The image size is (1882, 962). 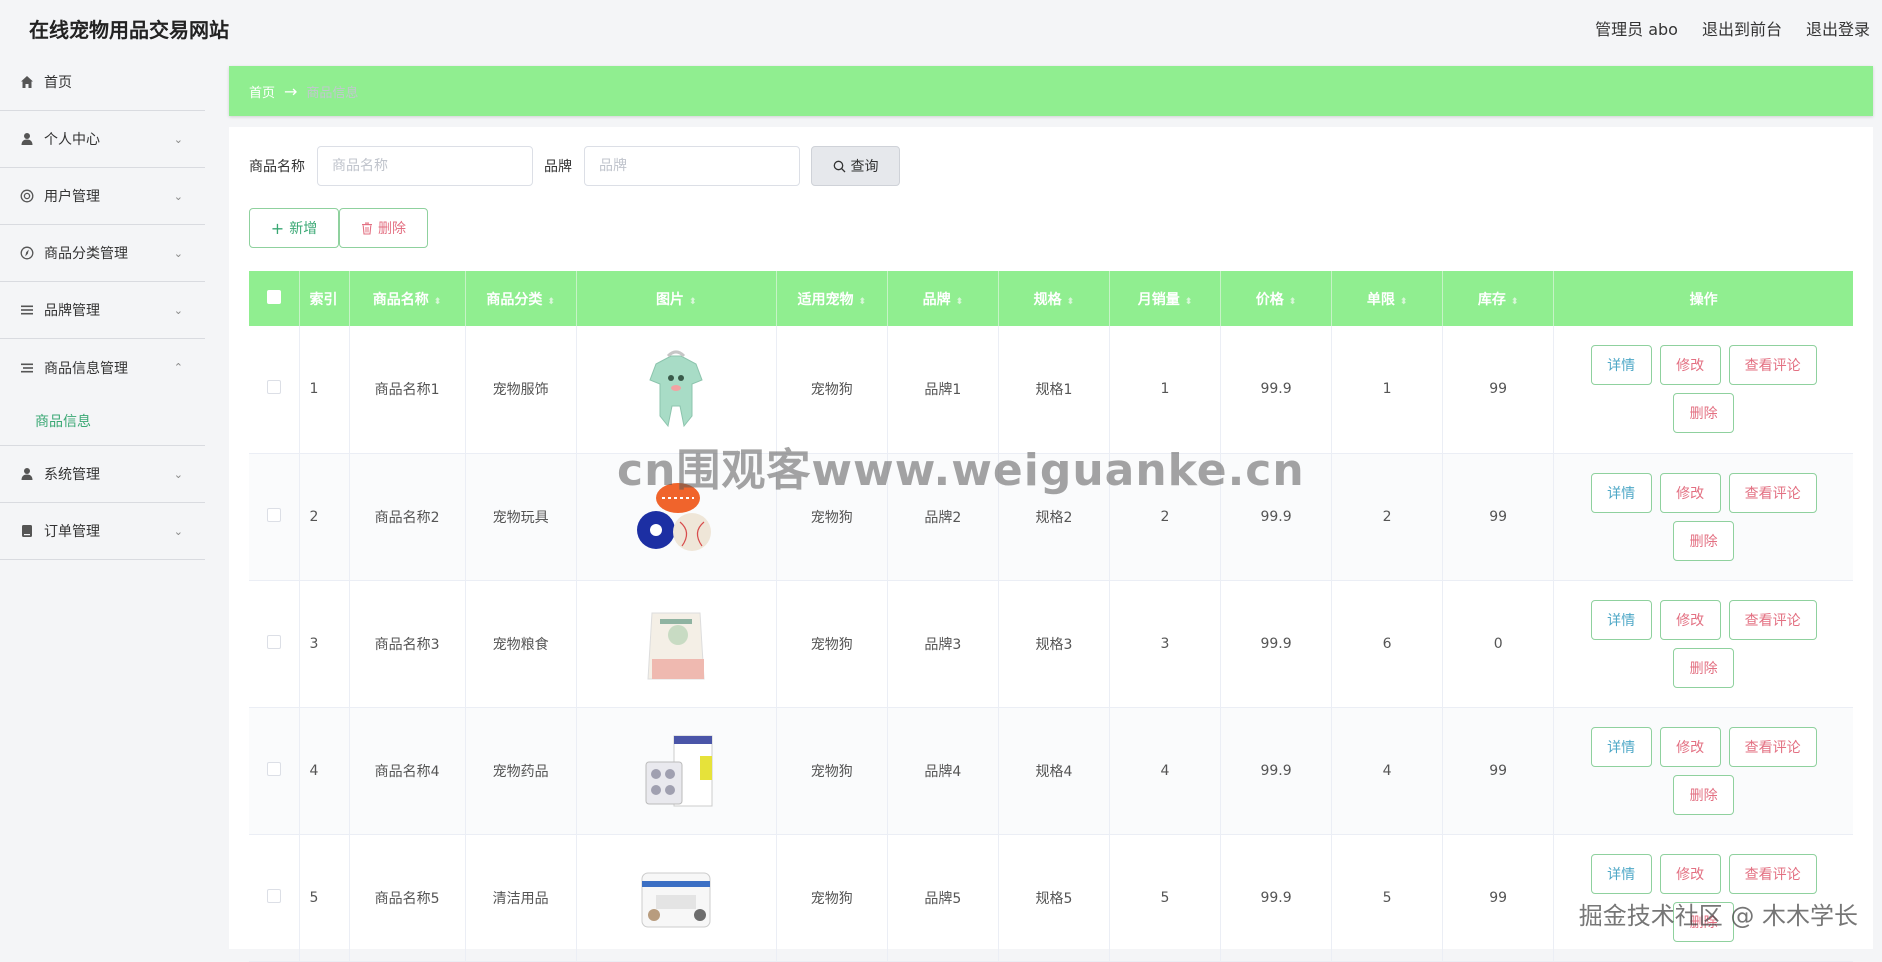 I want to click on col-name: 商品名称 ⬍, so click(x=407, y=298).